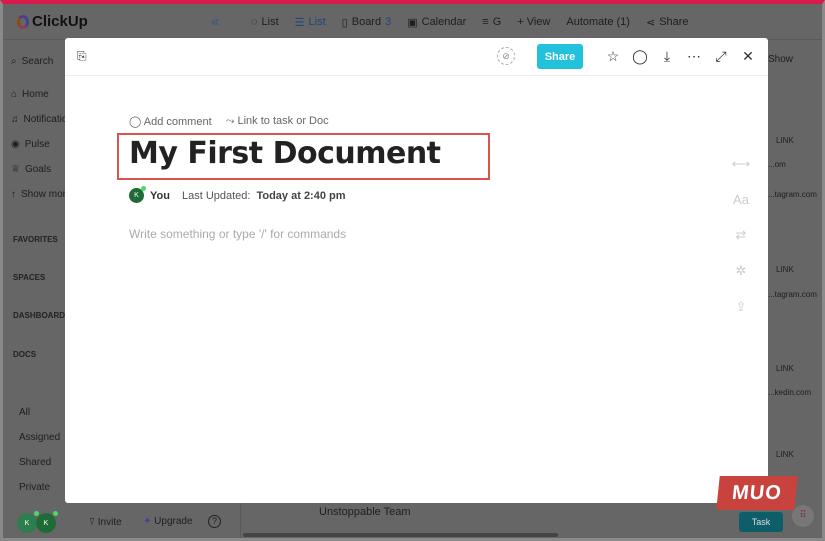  Describe the element at coordinates (400, 535) in the screenshot. I see `horizontal-scrollbar` at that location.